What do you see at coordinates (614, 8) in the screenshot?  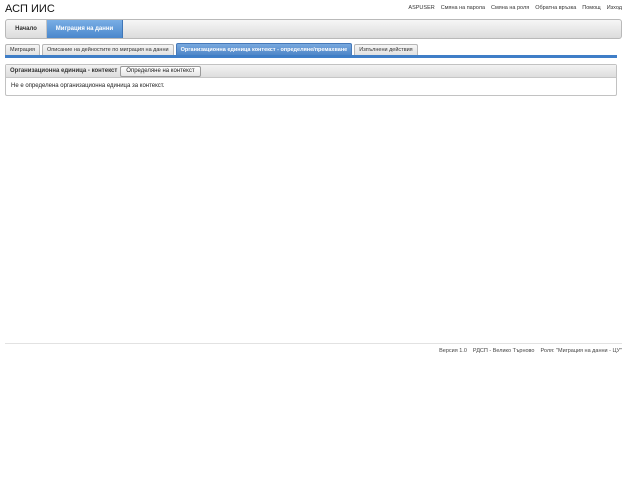 I see `logout-link: Изход` at bounding box center [614, 8].